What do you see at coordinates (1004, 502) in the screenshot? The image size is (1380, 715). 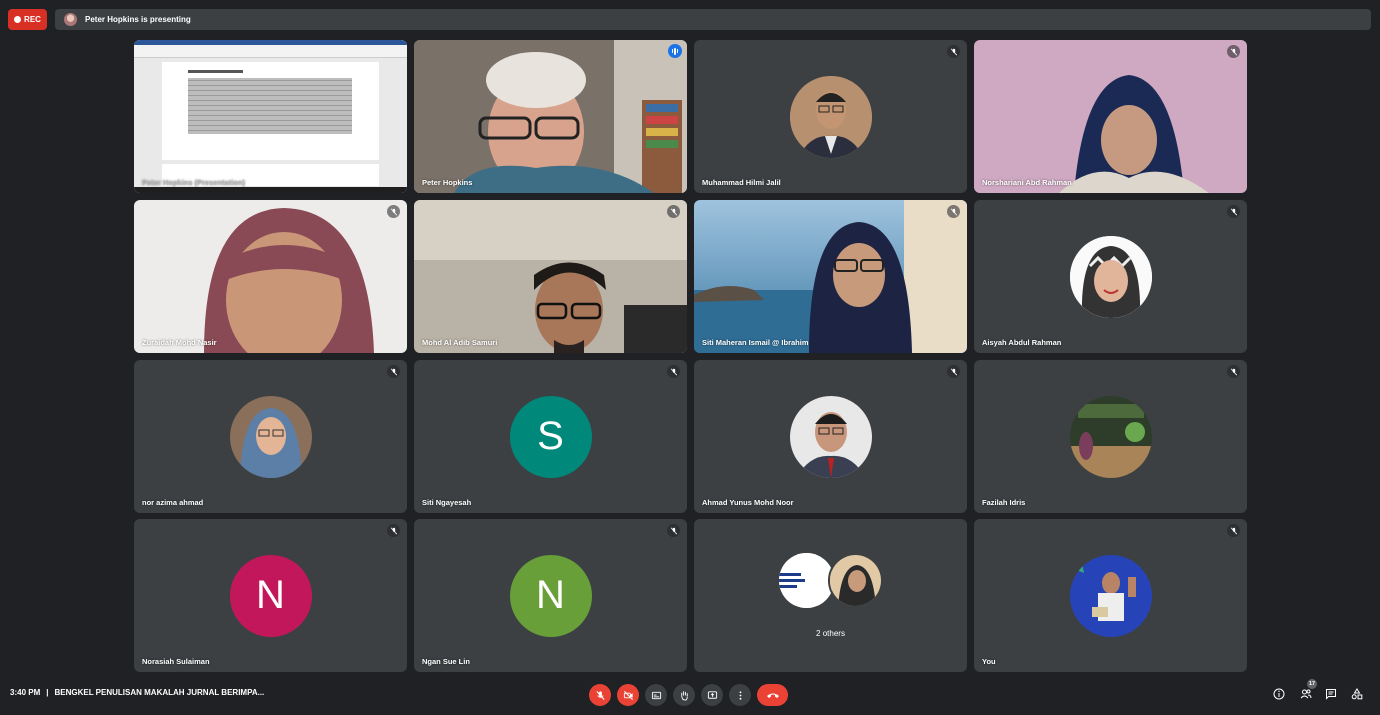 I see `participant-name: Fazilah Idris` at bounding box center [1004, 502].